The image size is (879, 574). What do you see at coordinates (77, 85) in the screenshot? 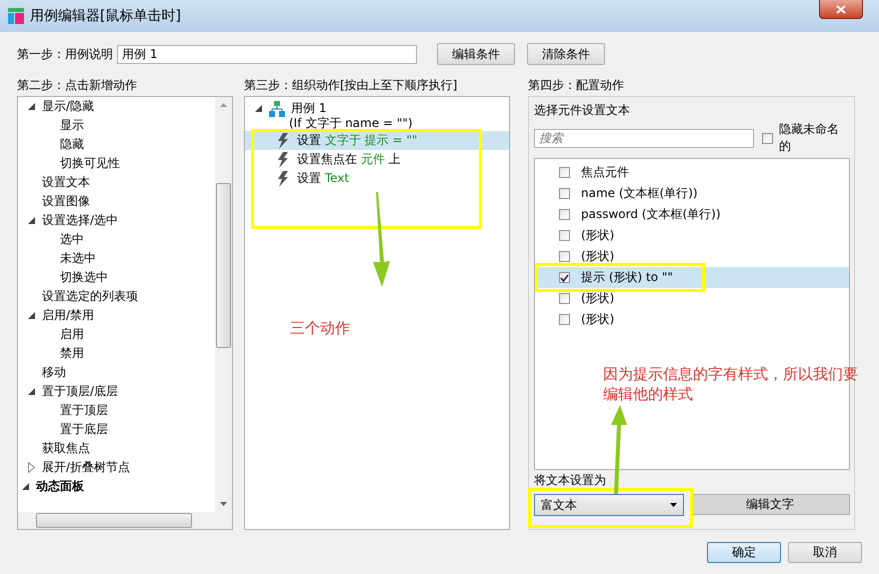
I see `step-heading: 第二步：点击新增动作` at bounding box center [77, 85].